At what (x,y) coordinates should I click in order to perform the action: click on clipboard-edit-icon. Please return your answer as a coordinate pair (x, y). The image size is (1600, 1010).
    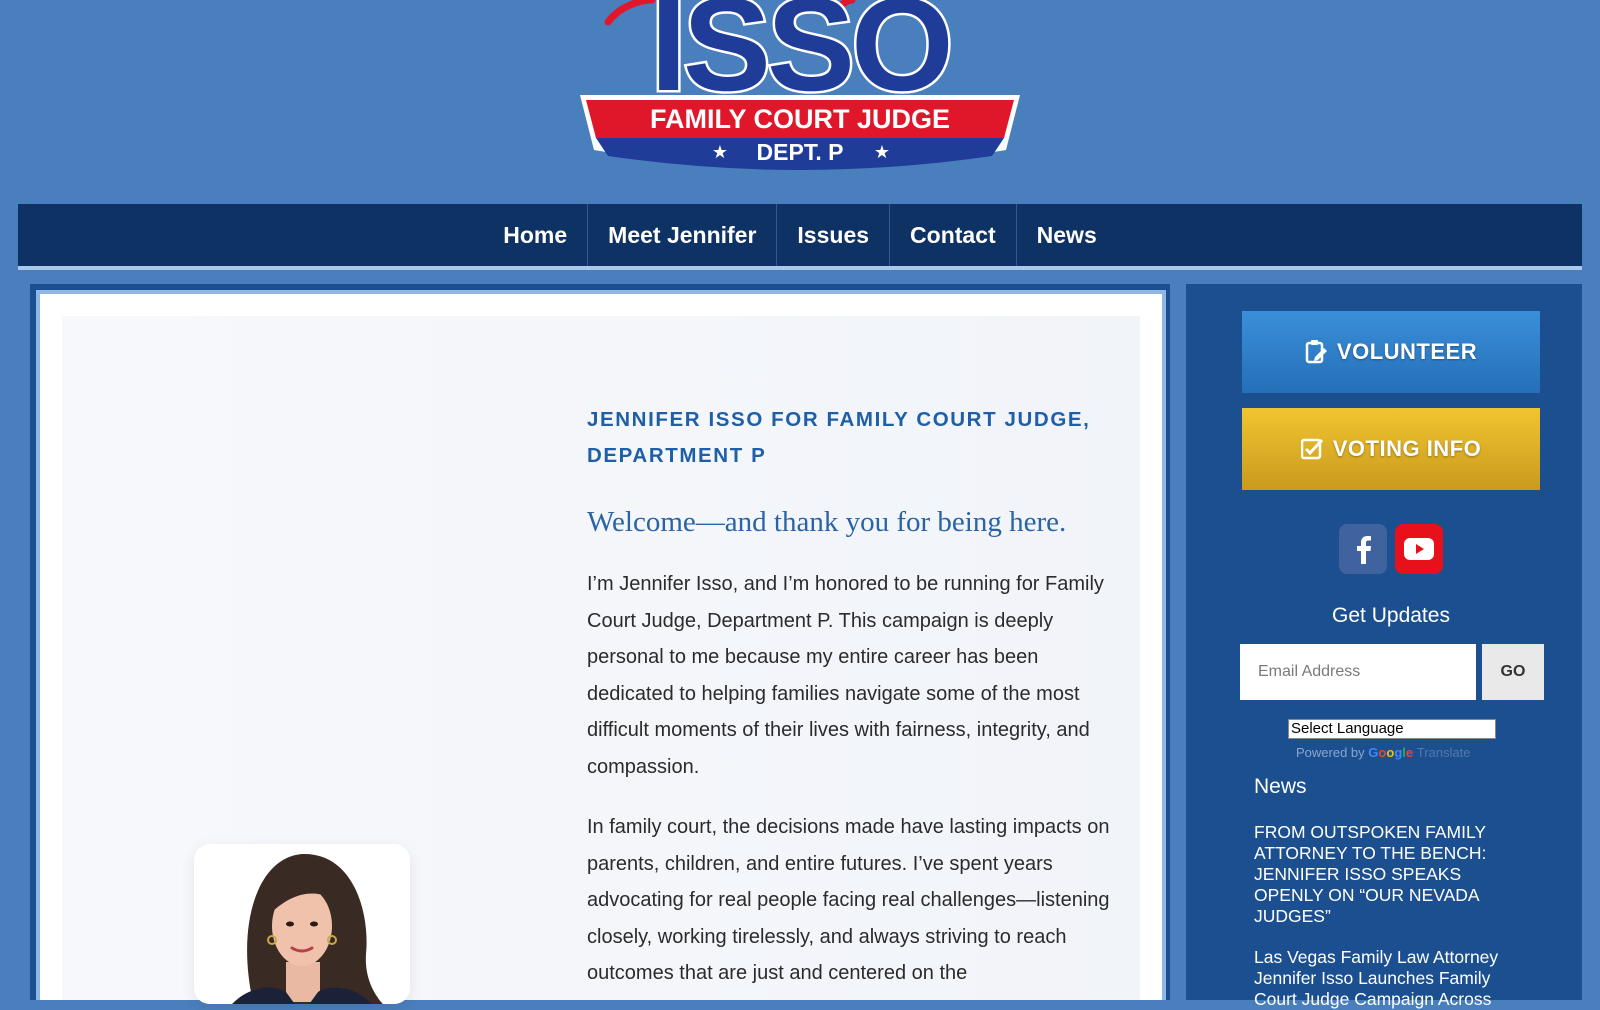
    Looking at the image, I should click on (1316, 352).